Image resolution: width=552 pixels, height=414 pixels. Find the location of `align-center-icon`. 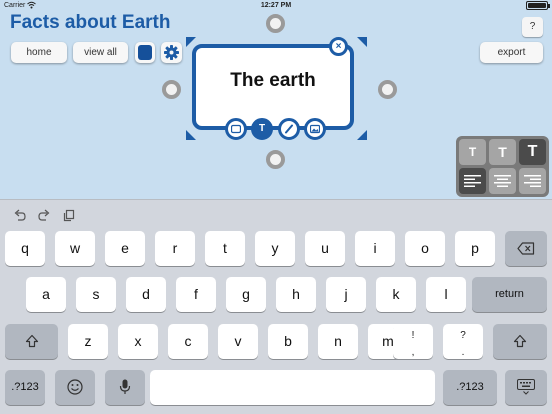

align-center-icon is located at coordinates (502, 181).